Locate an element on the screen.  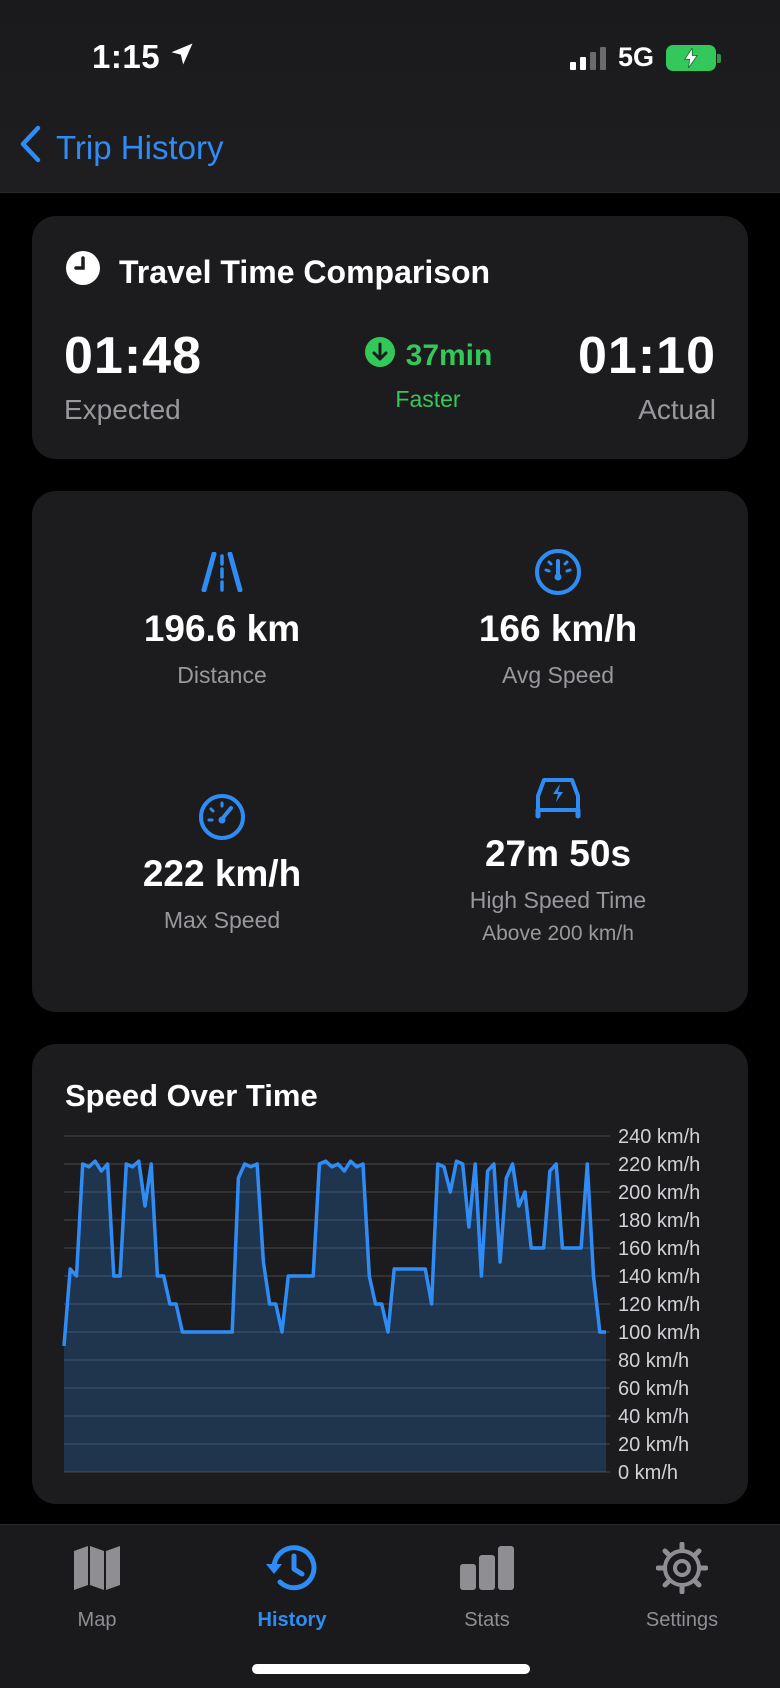
gear-icon is located at coordinates (682, 1568).